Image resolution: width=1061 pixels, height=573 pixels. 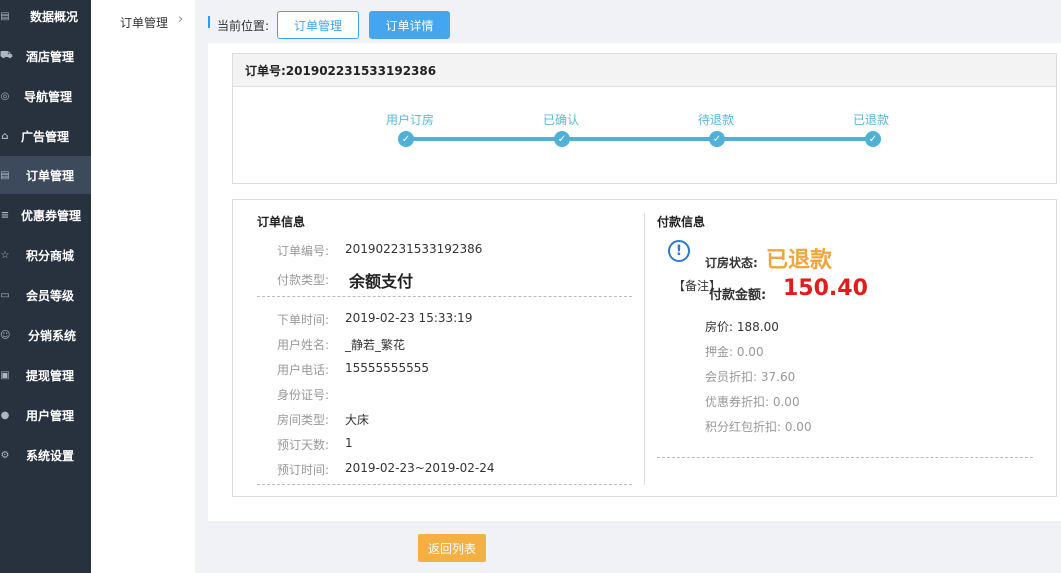 I want to click on step-label-booked: 用户订房, so click(x=410, y=120).